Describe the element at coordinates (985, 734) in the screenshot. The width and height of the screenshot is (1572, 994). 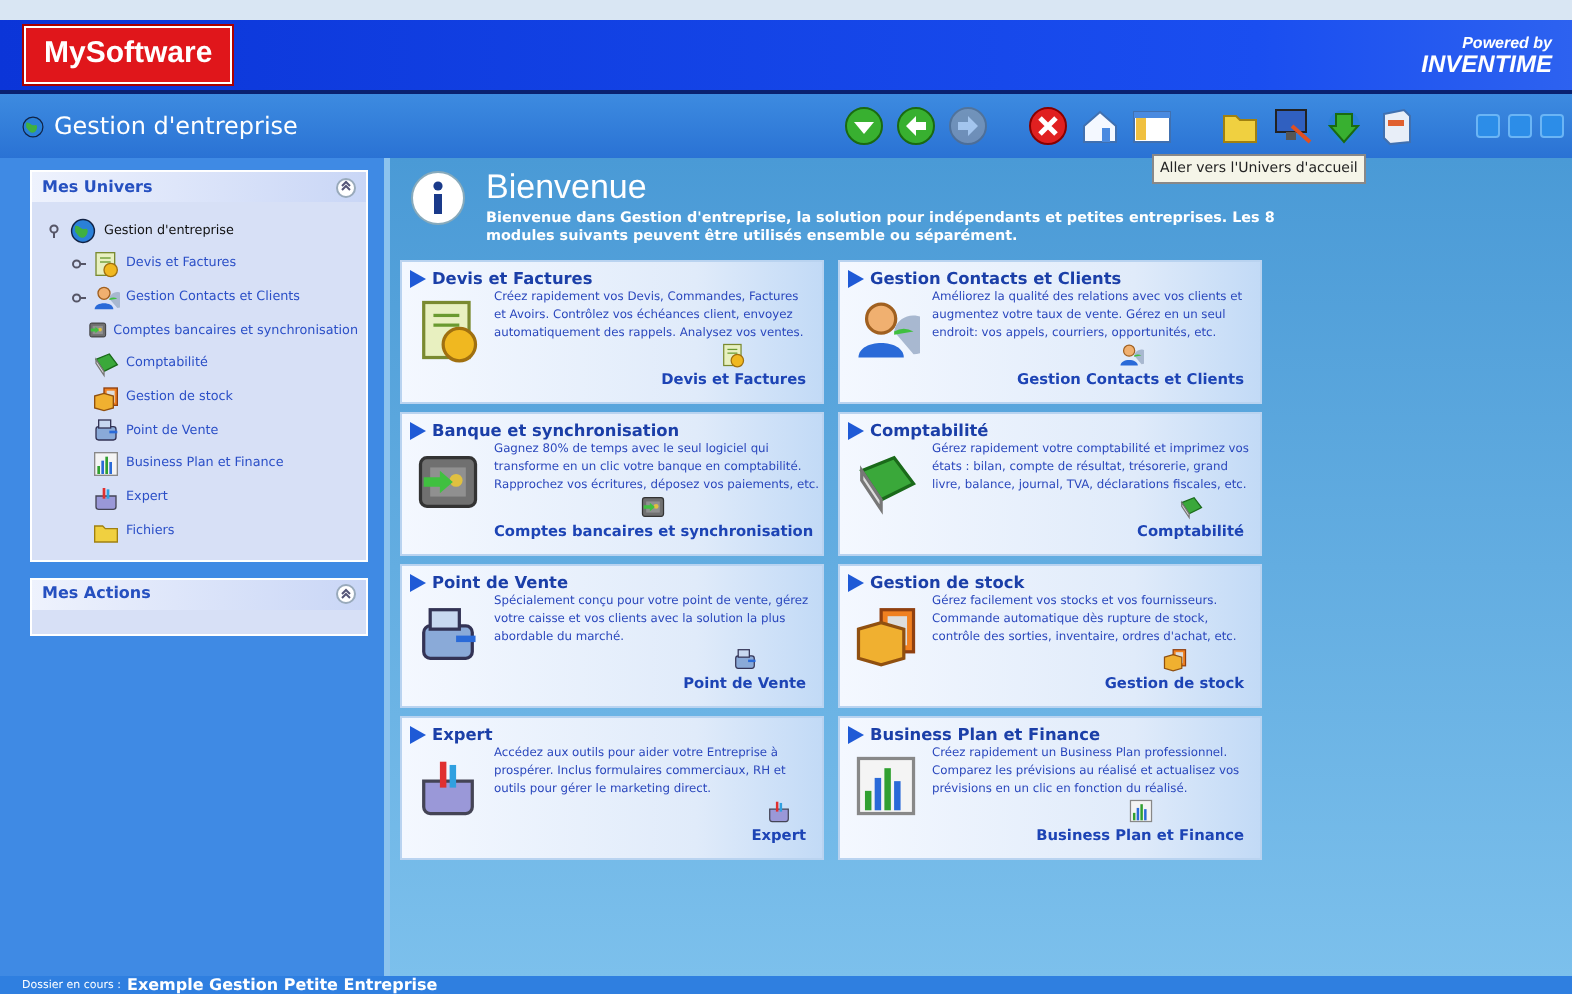
I see `module-title: Business Plan et Finance` at that location.